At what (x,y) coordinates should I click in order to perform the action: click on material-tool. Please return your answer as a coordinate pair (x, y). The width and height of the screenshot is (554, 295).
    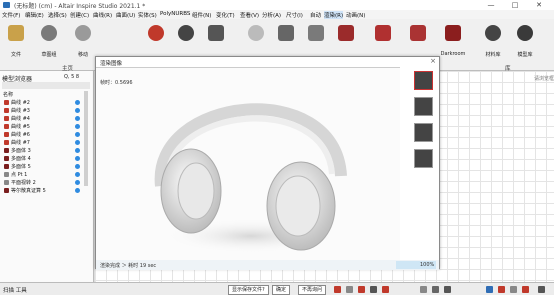
    Looking at the image, I should click on (186, 41).